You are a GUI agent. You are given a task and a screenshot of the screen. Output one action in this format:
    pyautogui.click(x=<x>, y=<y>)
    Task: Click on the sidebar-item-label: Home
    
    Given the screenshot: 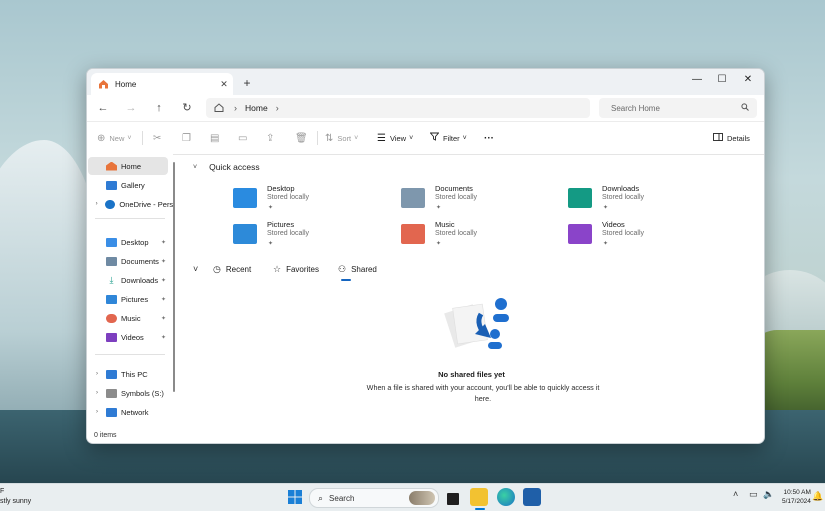 What is the action you would take?
    pyautogui.click(x=131, y=166)
    